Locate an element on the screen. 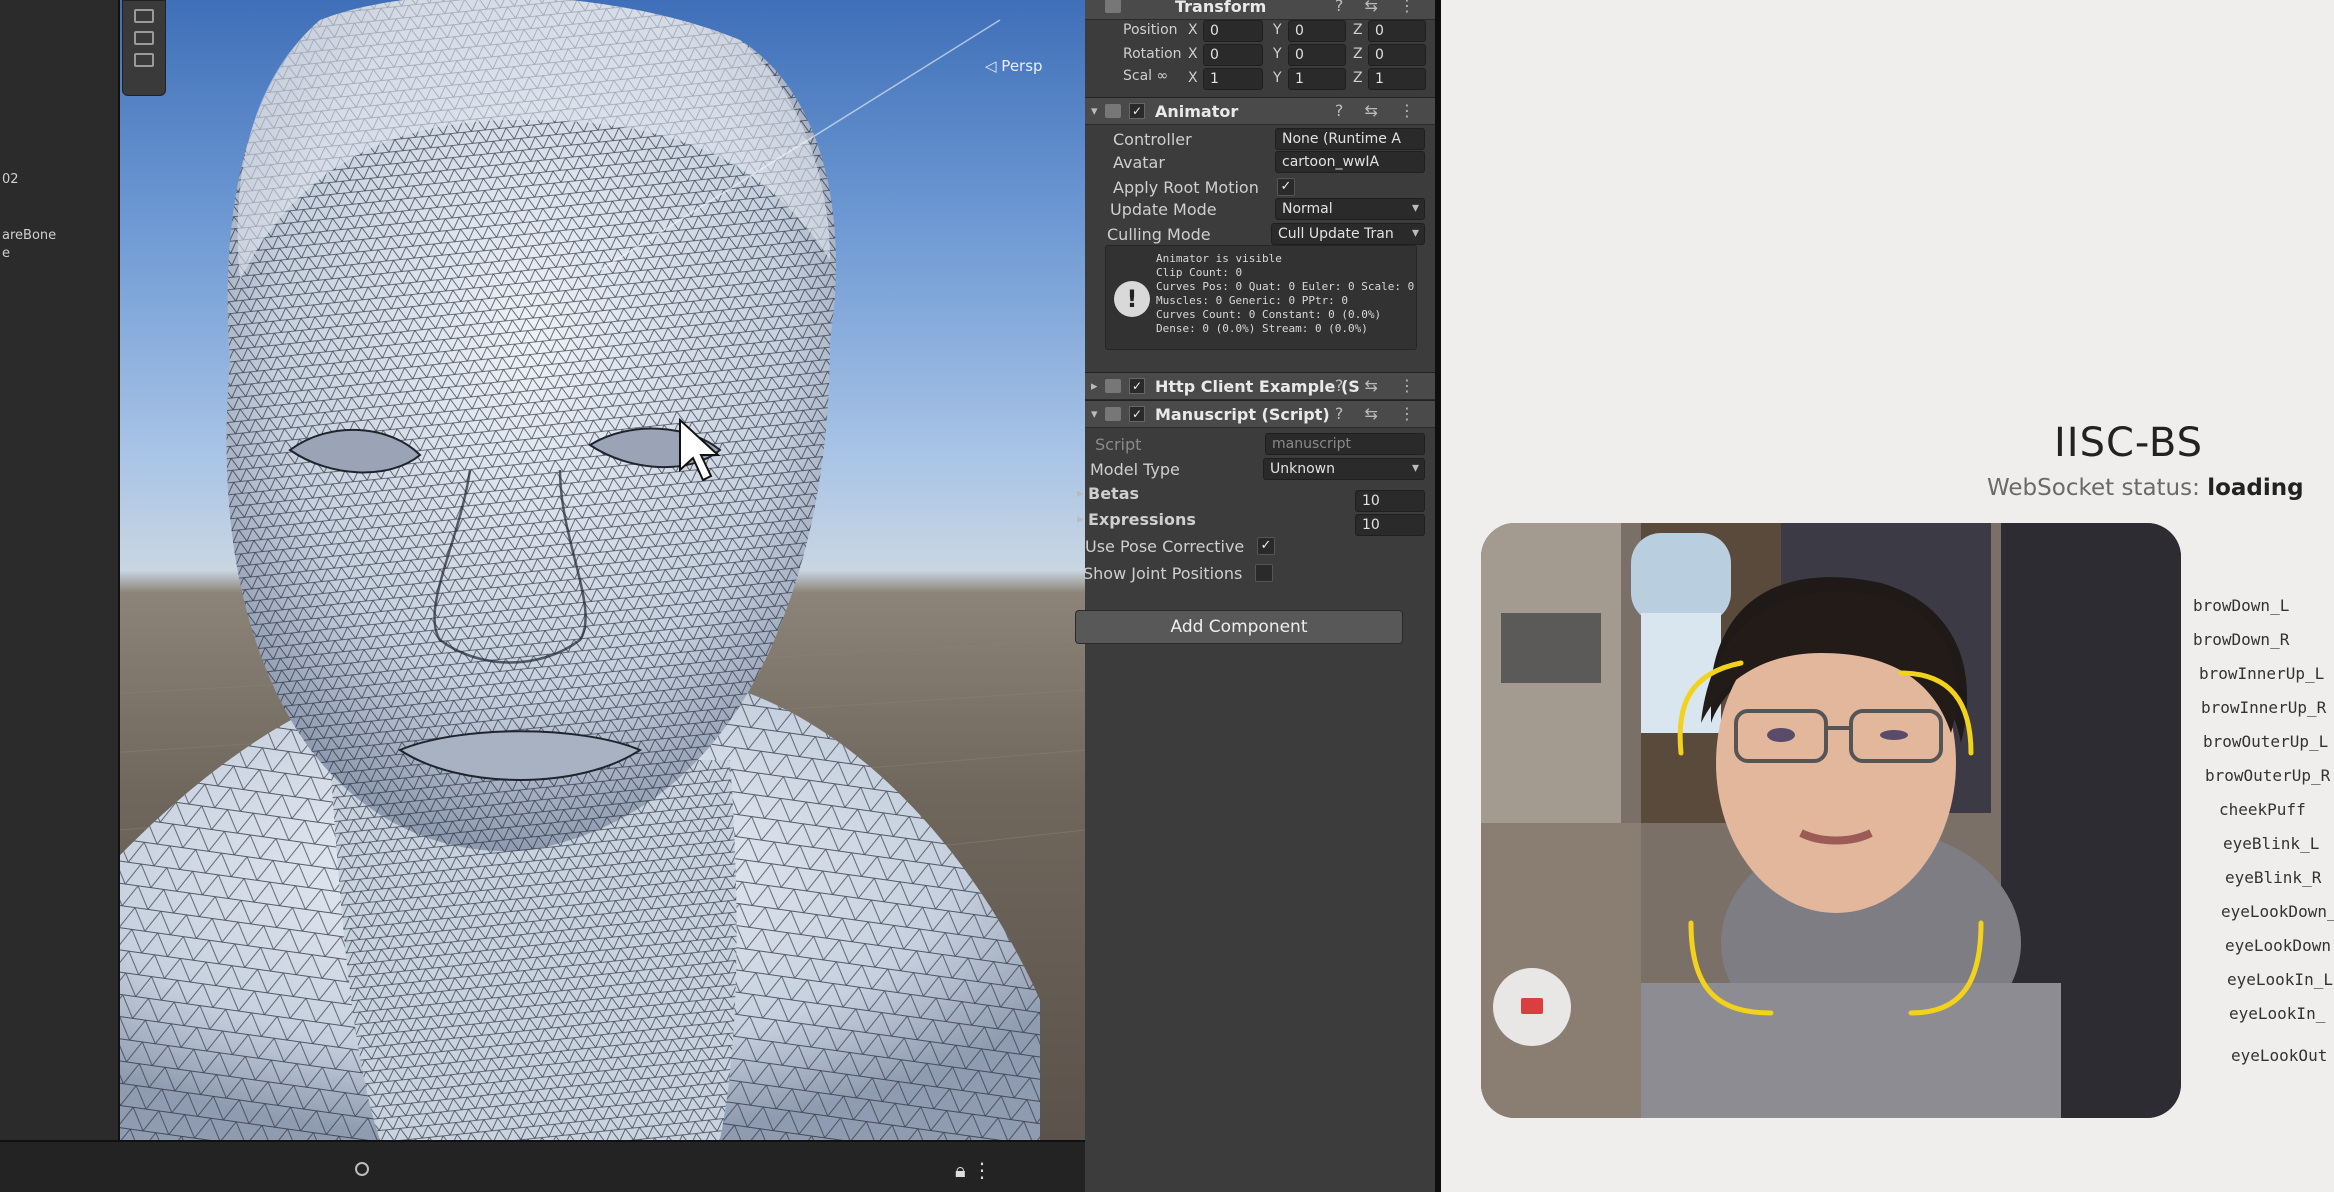 The image size is (2334, 1192). avatar-field: cartoon_wwIA is located at coordinates (1350, 162).